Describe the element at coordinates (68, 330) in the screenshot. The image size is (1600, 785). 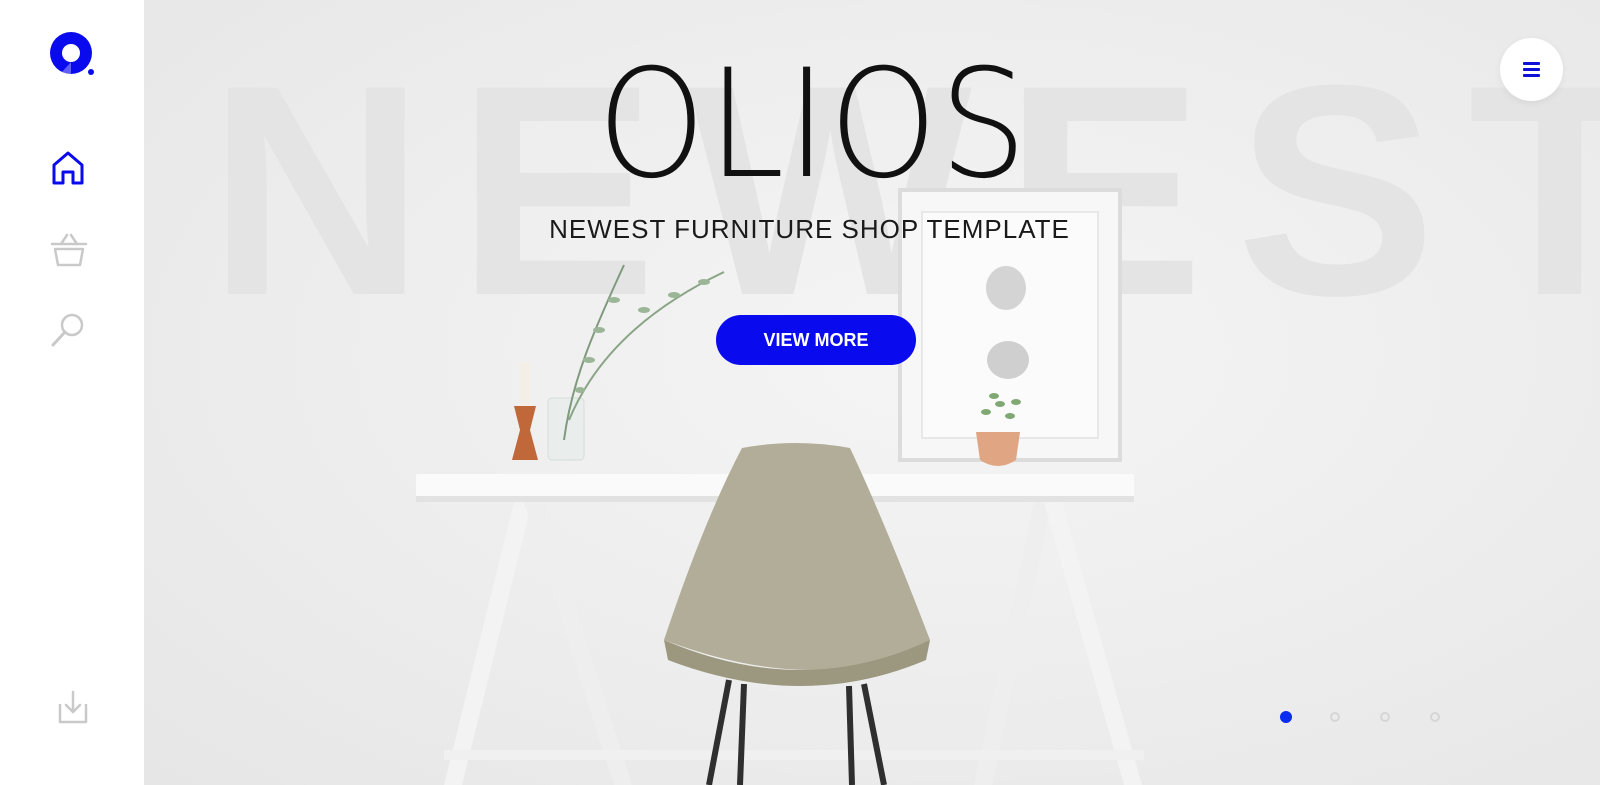
I see `search-icon` at that location.